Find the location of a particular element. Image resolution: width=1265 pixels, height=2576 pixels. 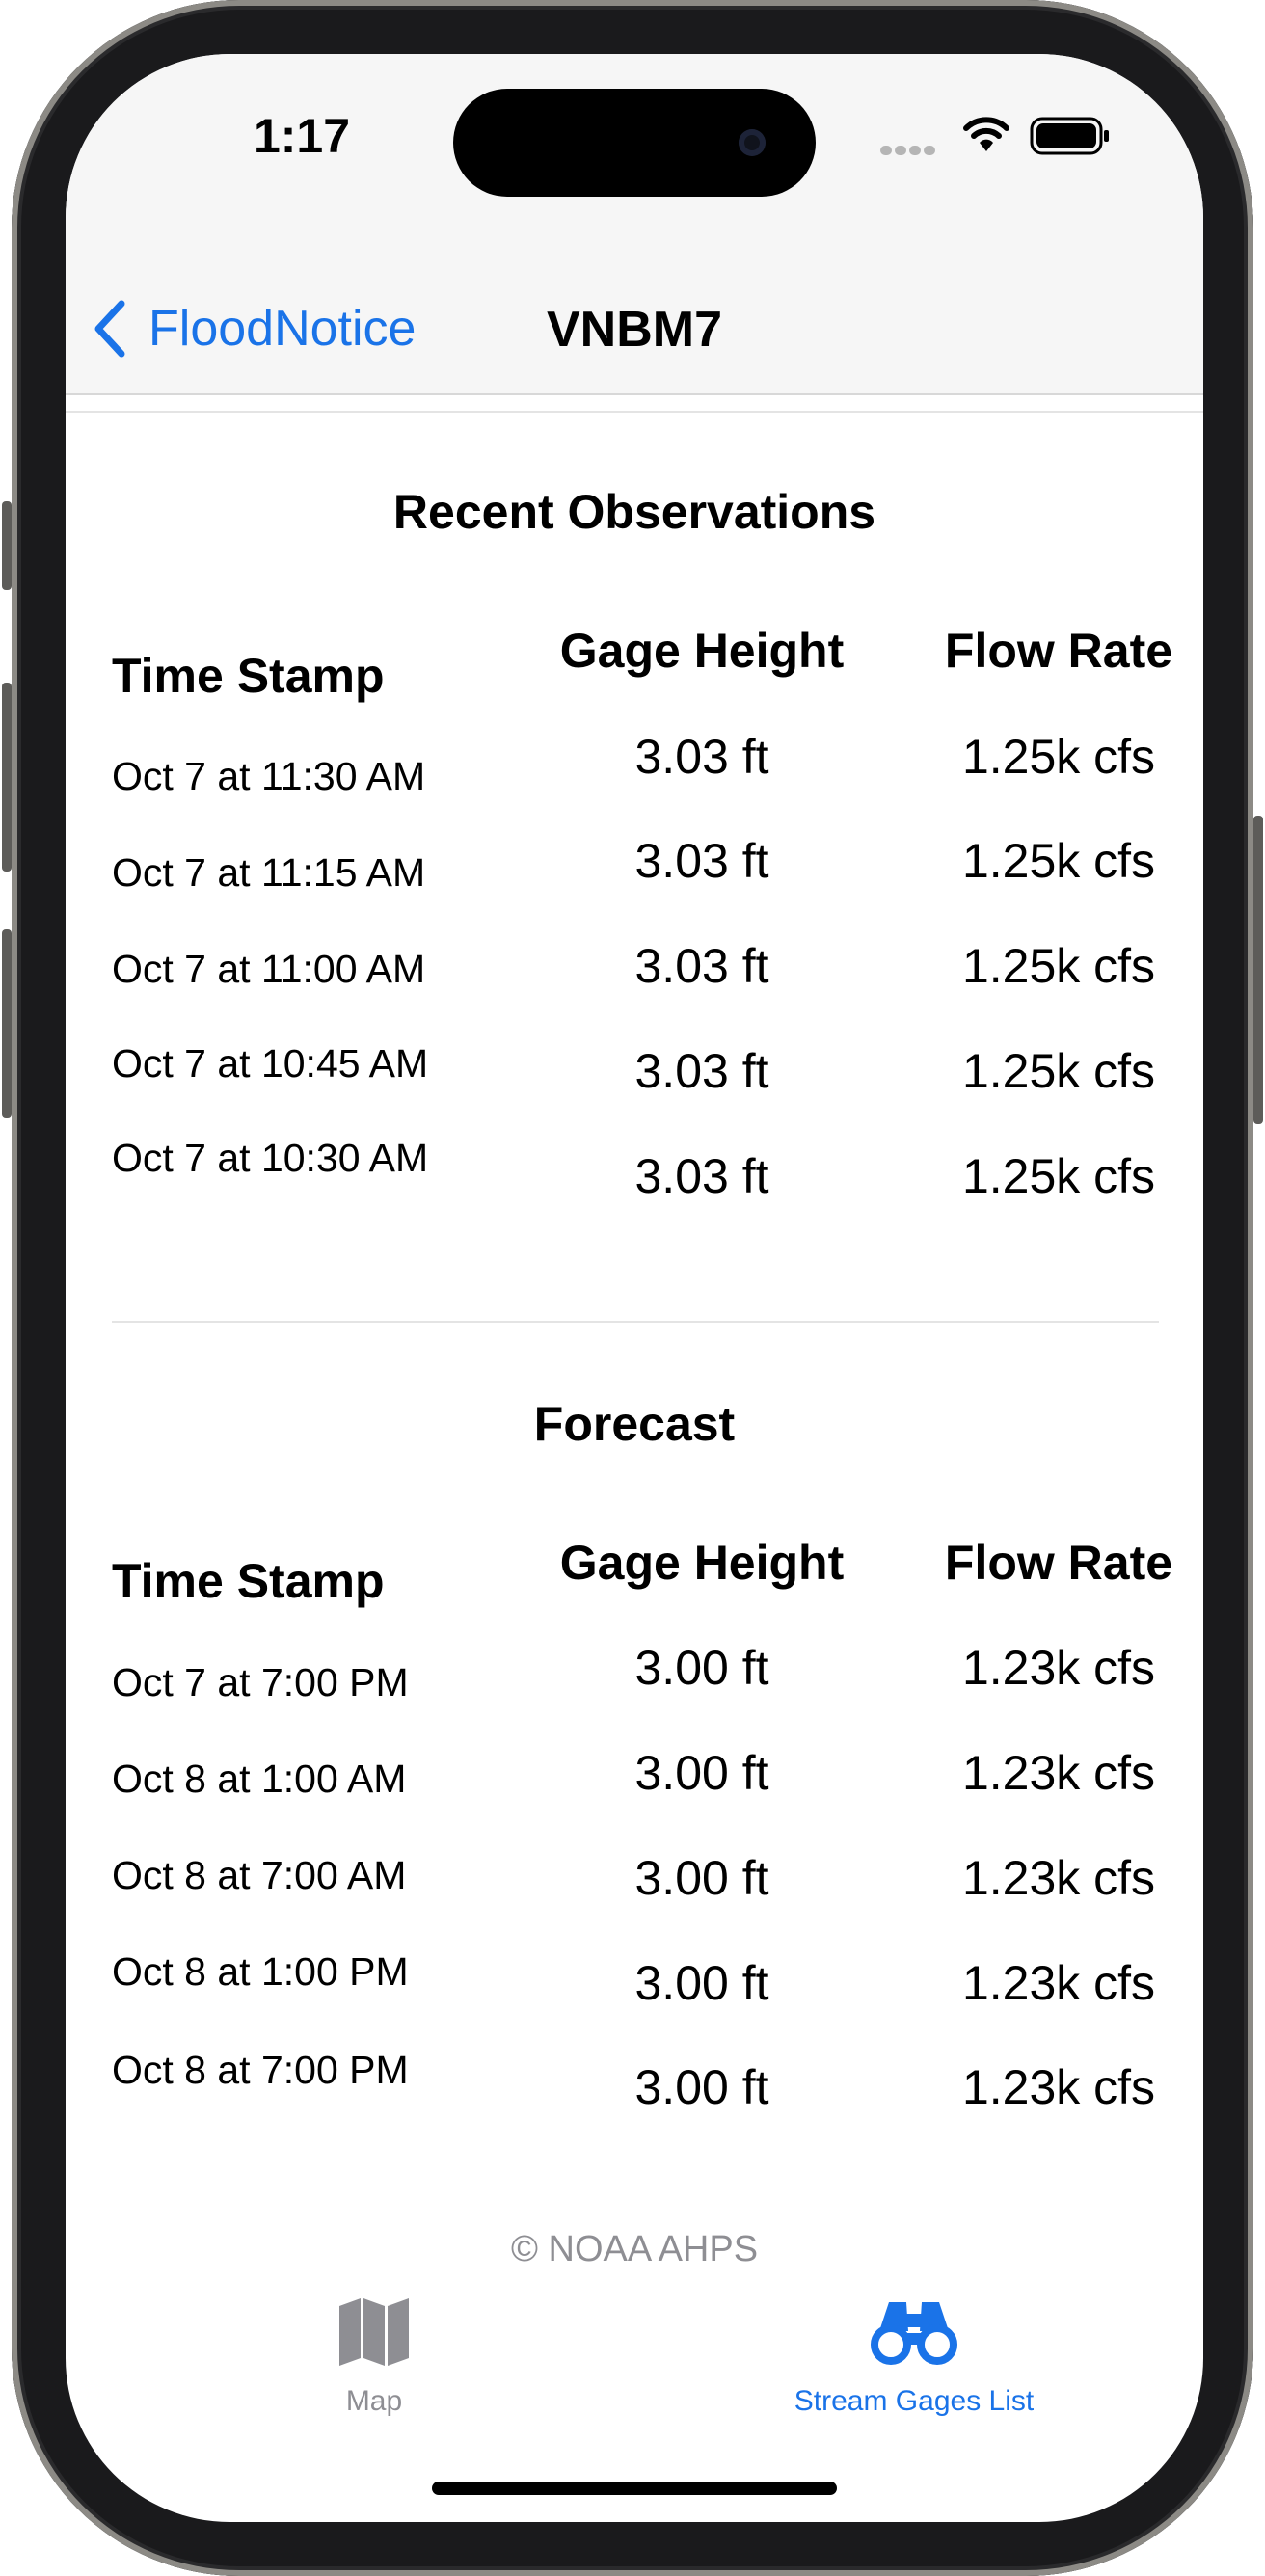

fc-header-gage-height: Gage Height is located at coordinates (702, 1563).